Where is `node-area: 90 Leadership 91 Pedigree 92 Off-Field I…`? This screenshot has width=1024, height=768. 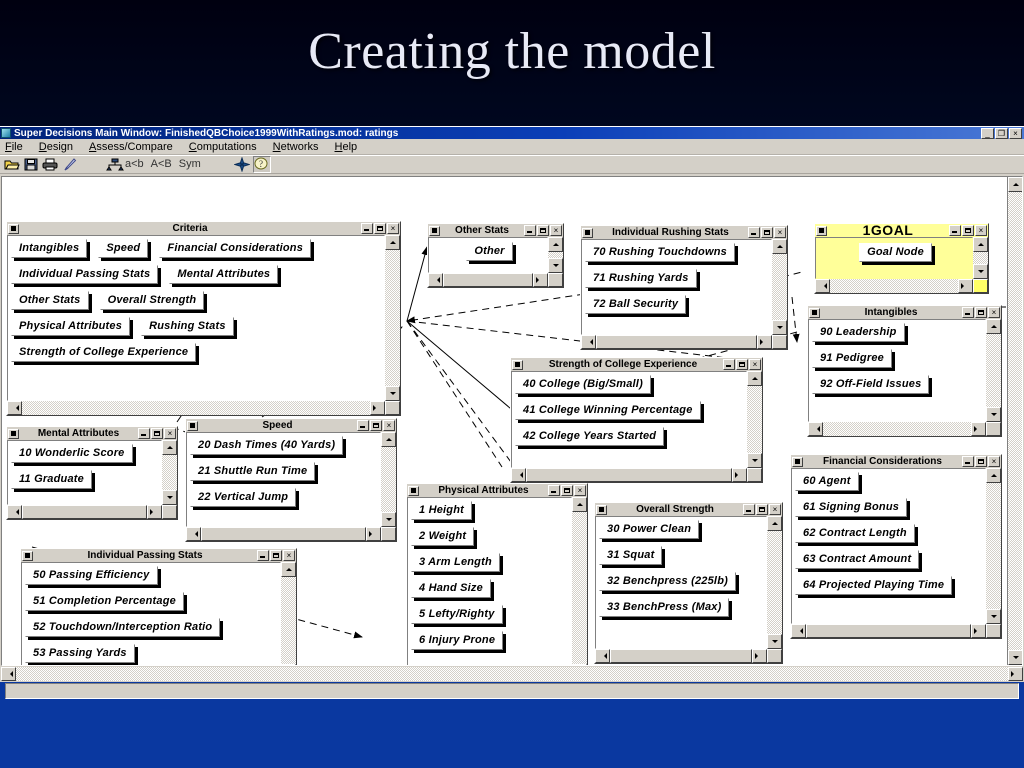 node-area: 90 Leadership 91 Pedigree 92 Off-Field I… is located at coordinates (897, 370).